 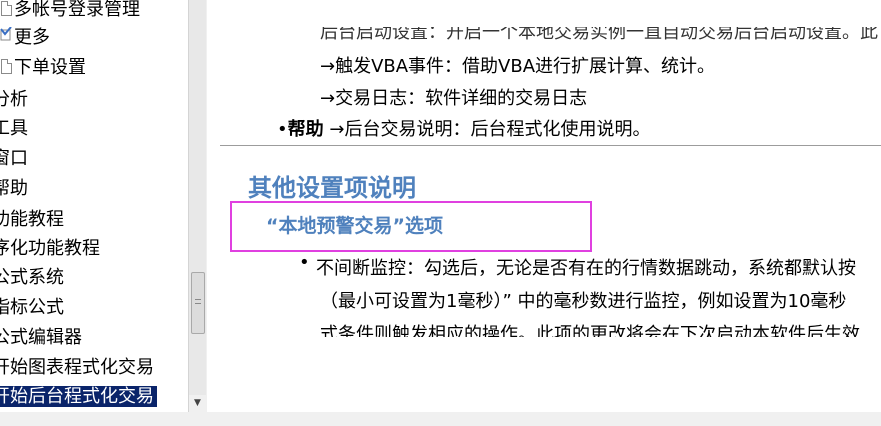 I want to click on tree-item-label: 下单设置, so click(x=50, y=67).